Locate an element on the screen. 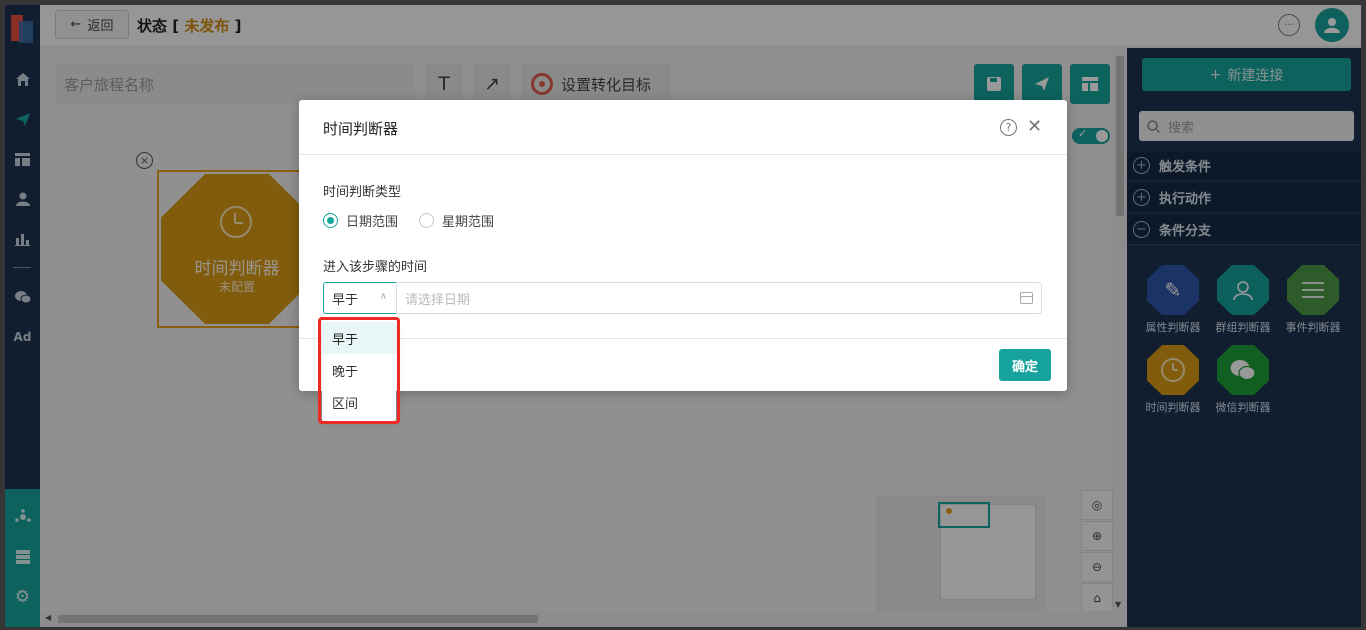 The width and height of the screenshot is (1366, 630). date-picker-input: 请选择日期 is located at coordinates (719, 298).